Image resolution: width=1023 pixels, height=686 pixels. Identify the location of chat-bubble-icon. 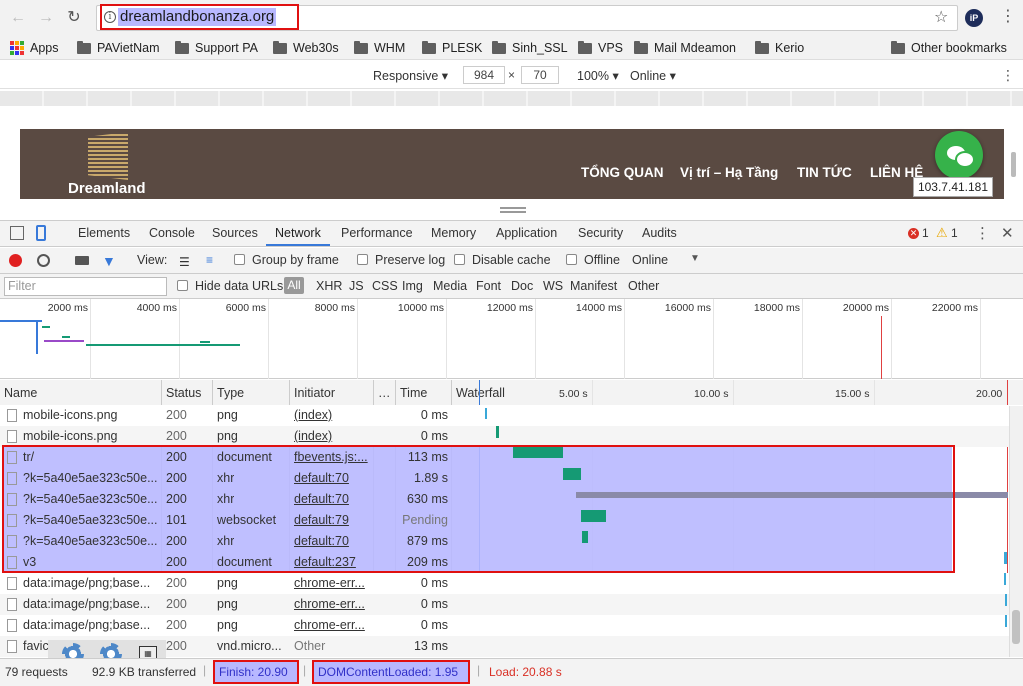
(959, 155).